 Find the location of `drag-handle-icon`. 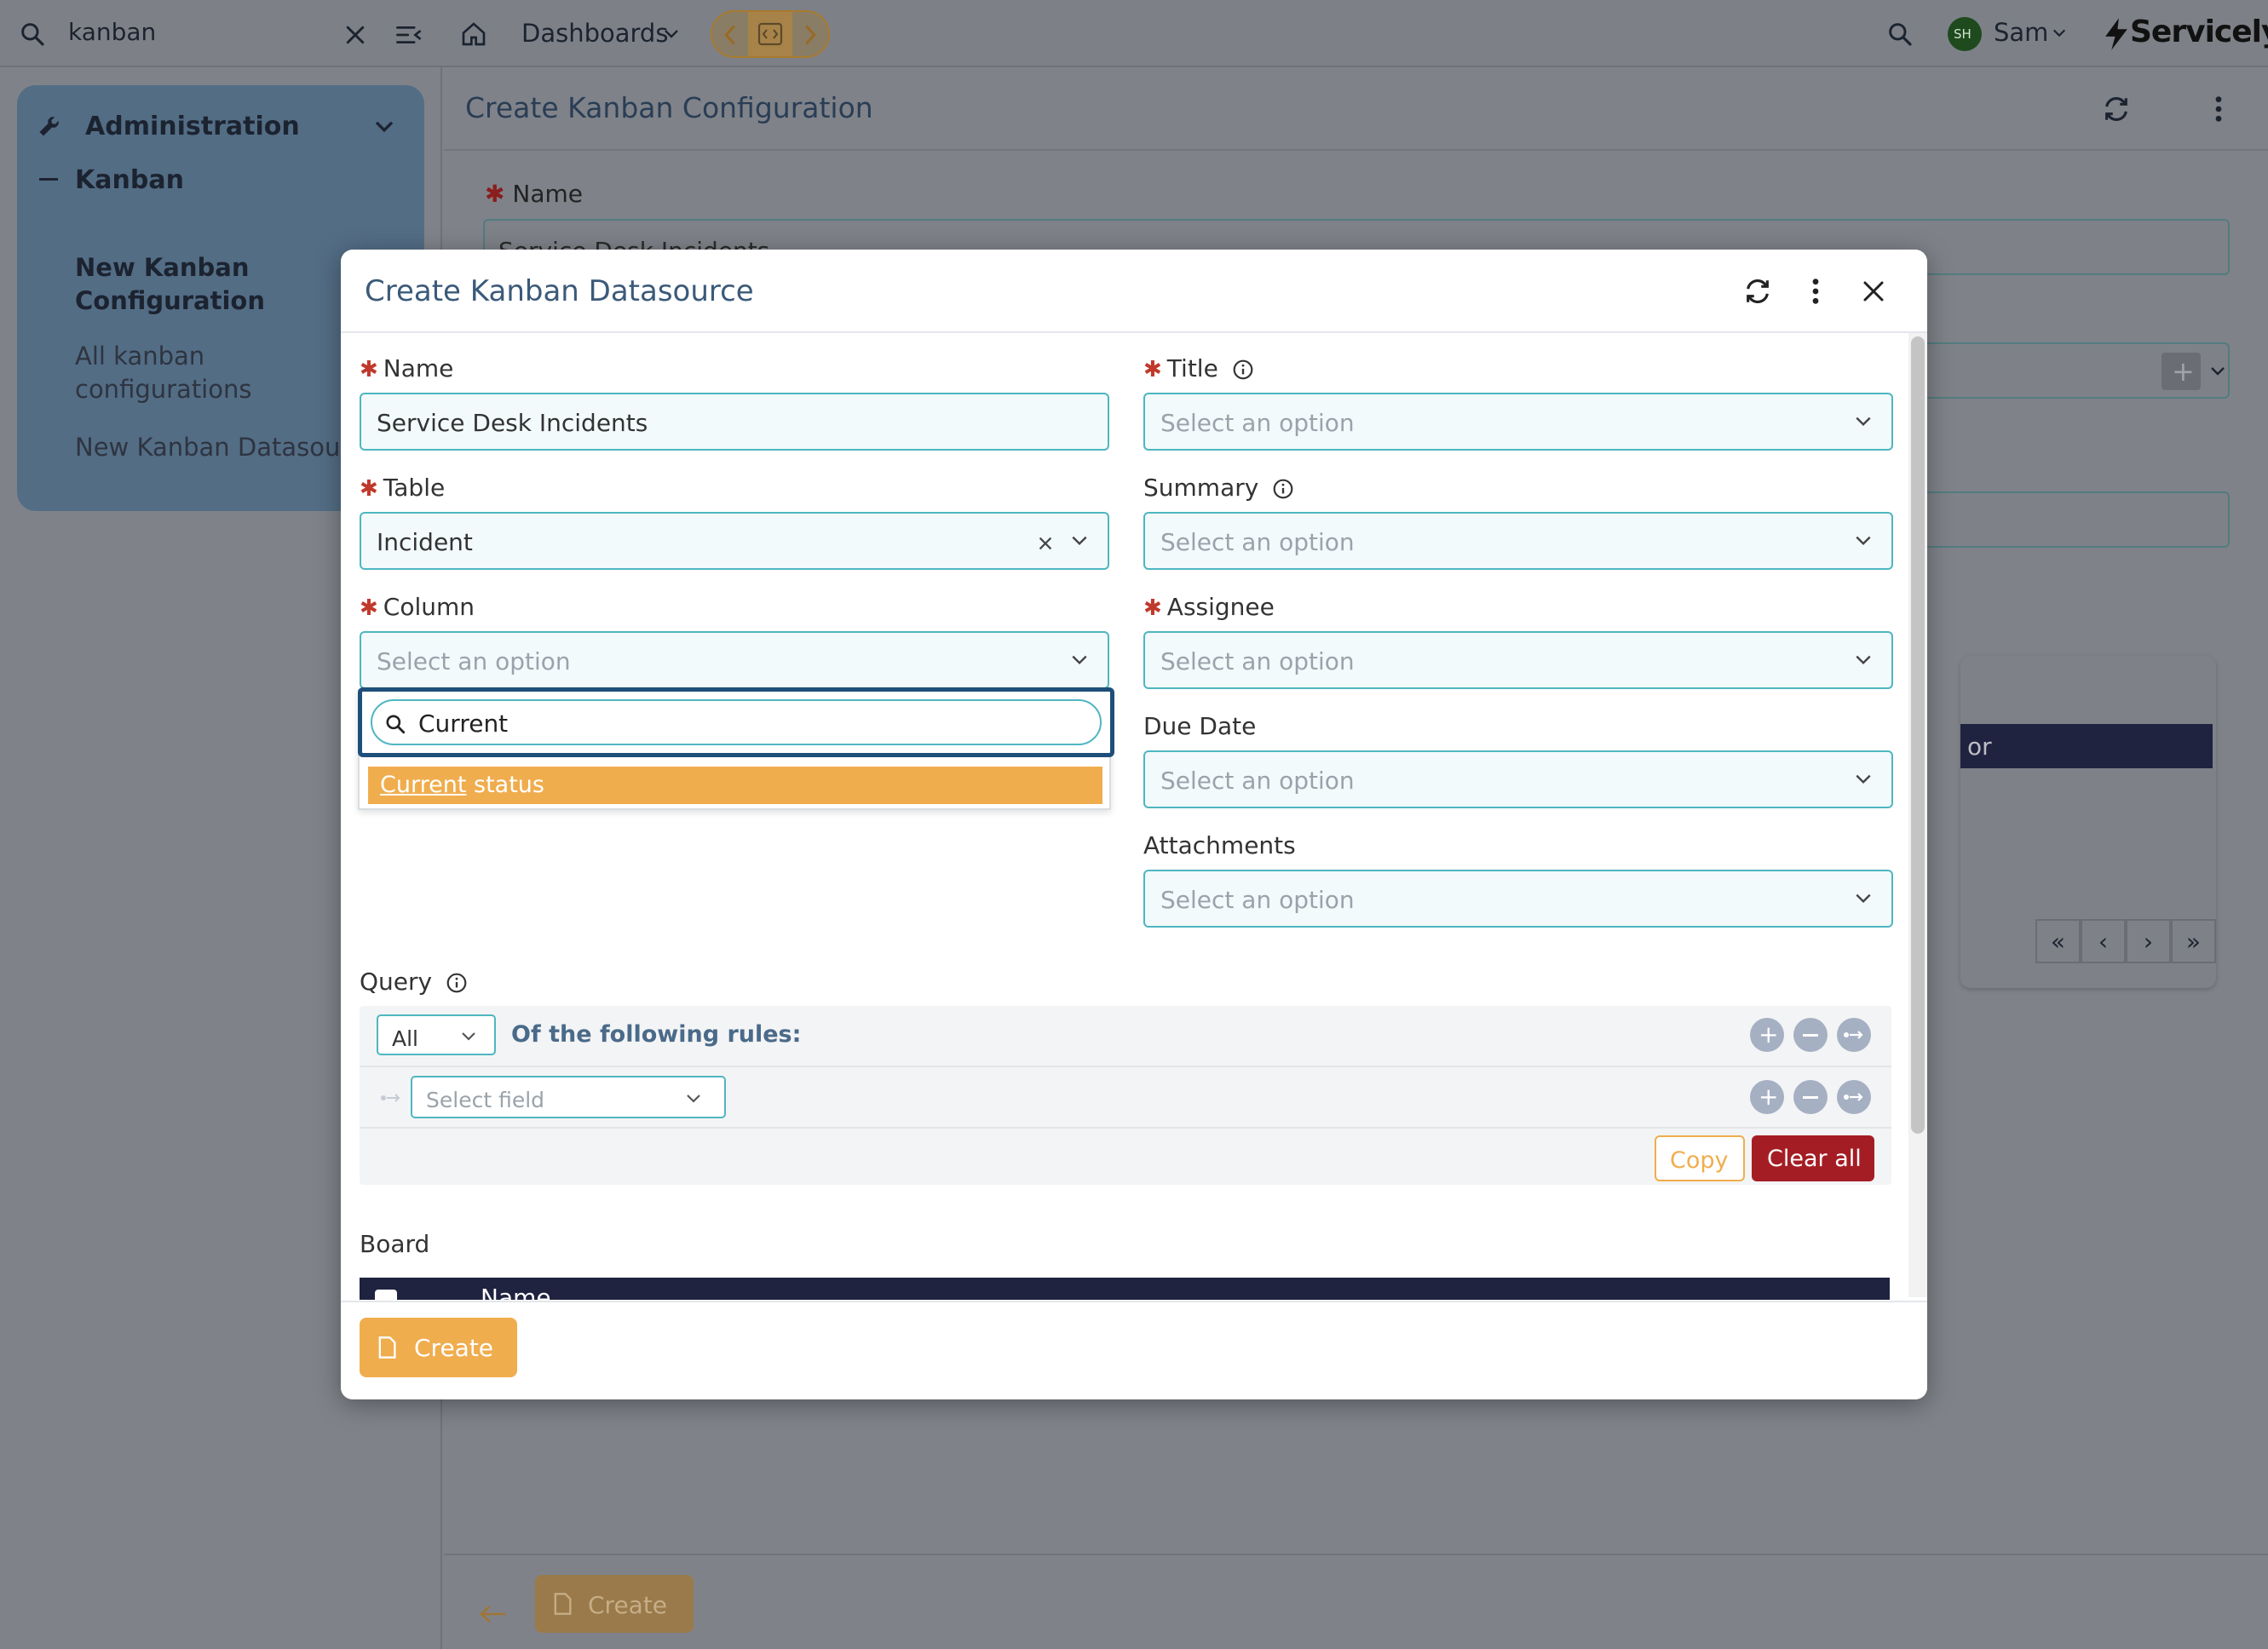

drag-handle-icon is located at coordinates (391, 1098).